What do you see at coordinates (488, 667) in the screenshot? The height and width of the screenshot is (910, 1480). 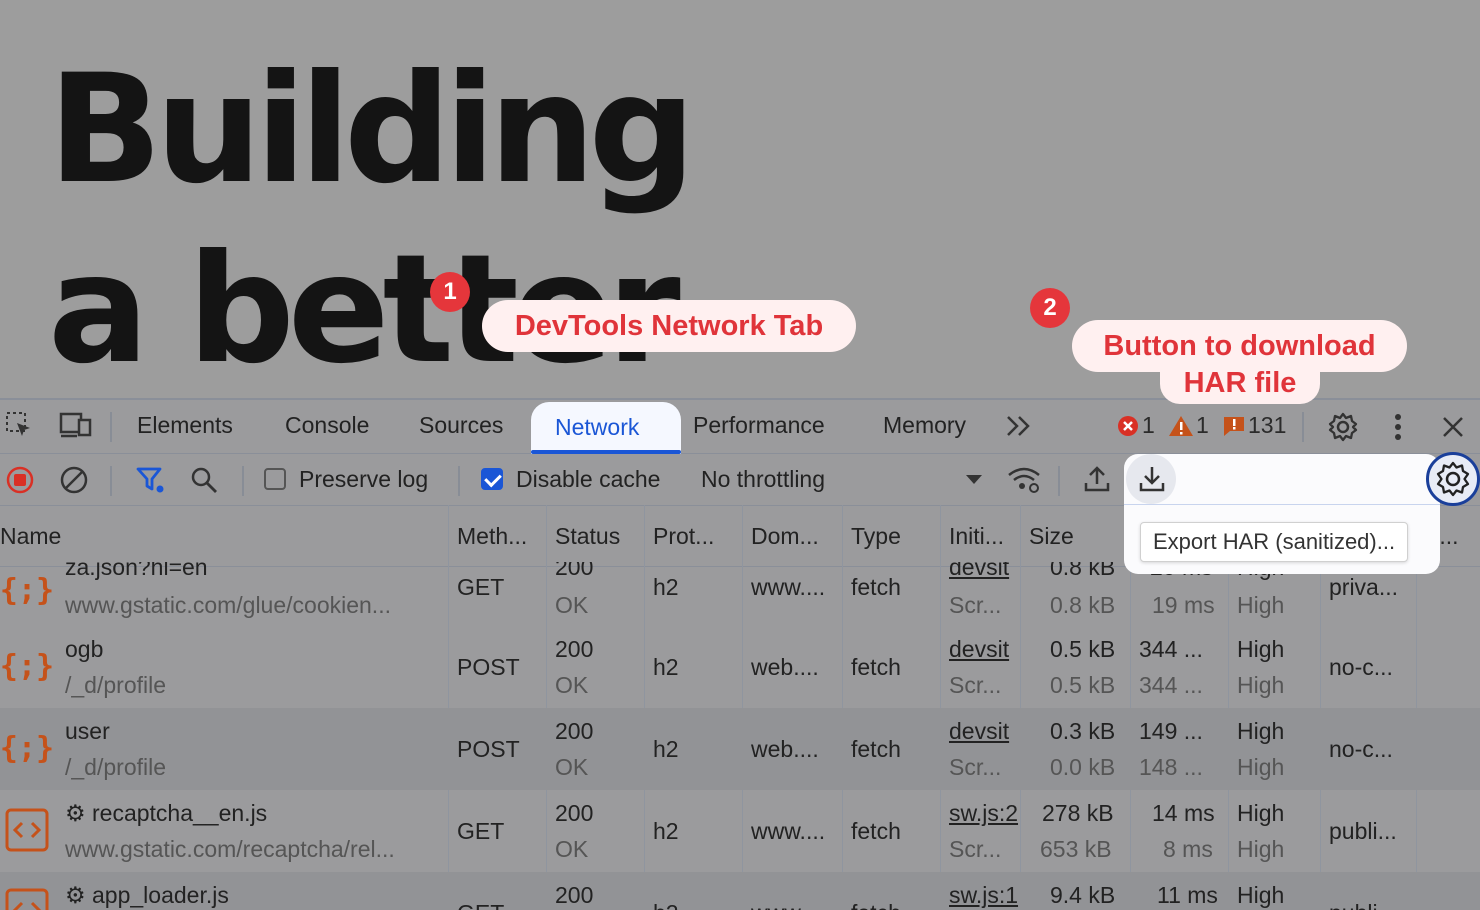 I see `request-method: POST` at bounding box center [488, 667].